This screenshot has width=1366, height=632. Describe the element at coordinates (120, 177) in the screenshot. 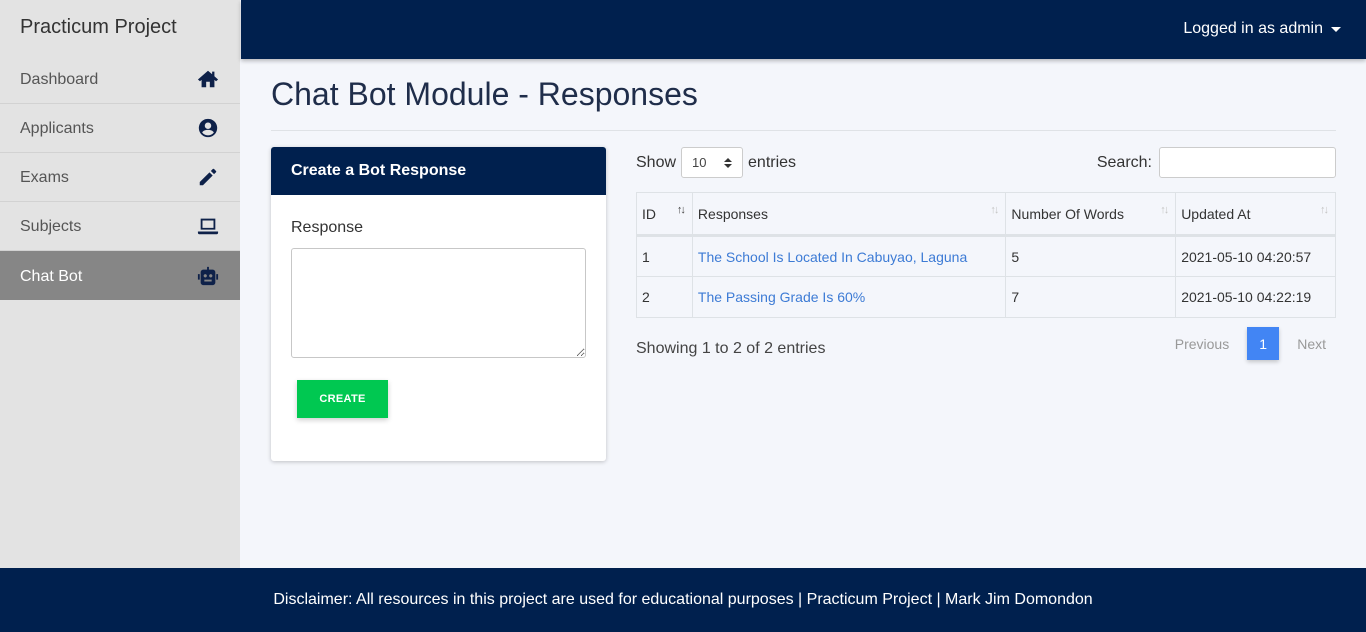

I see `sidebar-item-exams: Exams` at that location.